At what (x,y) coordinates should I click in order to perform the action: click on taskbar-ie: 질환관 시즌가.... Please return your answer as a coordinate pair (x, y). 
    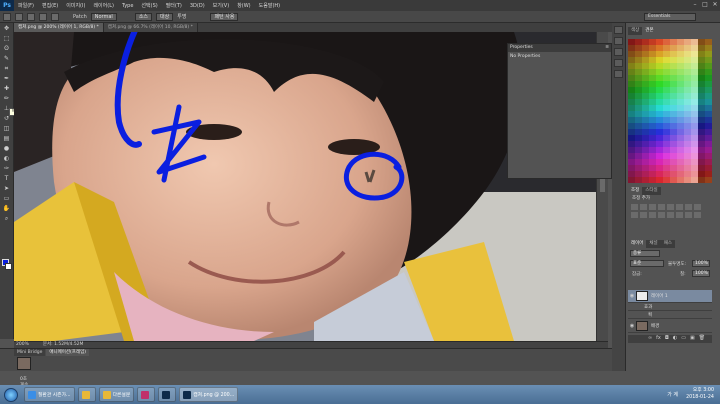
    Looking at the image, I should click on (49, 394).